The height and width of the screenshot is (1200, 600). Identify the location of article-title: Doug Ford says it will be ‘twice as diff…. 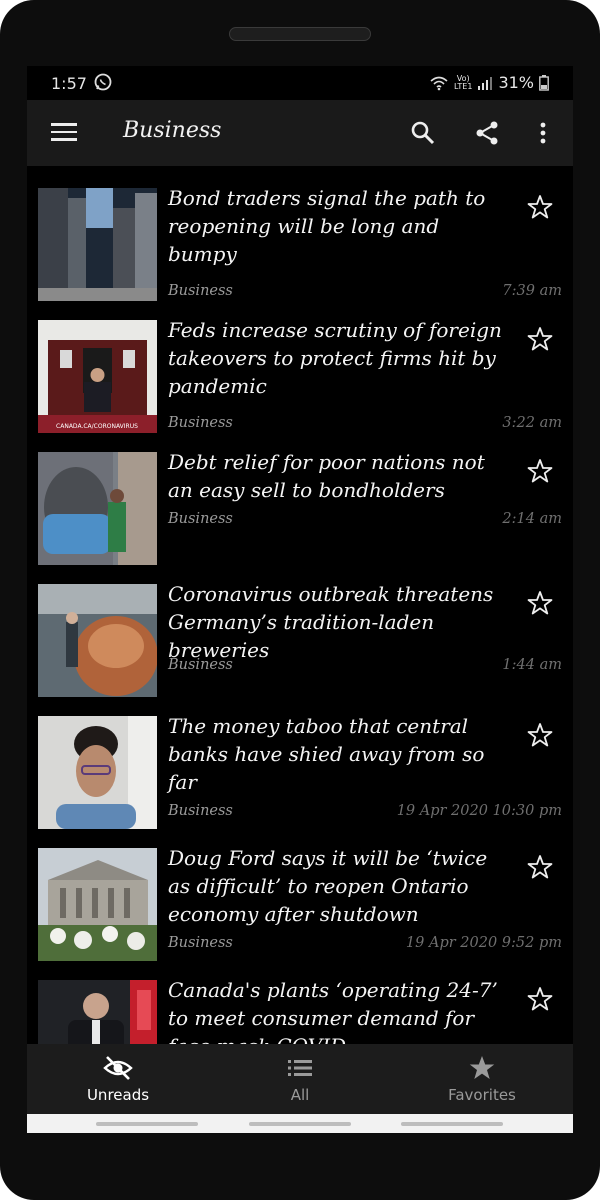
(338, 886).